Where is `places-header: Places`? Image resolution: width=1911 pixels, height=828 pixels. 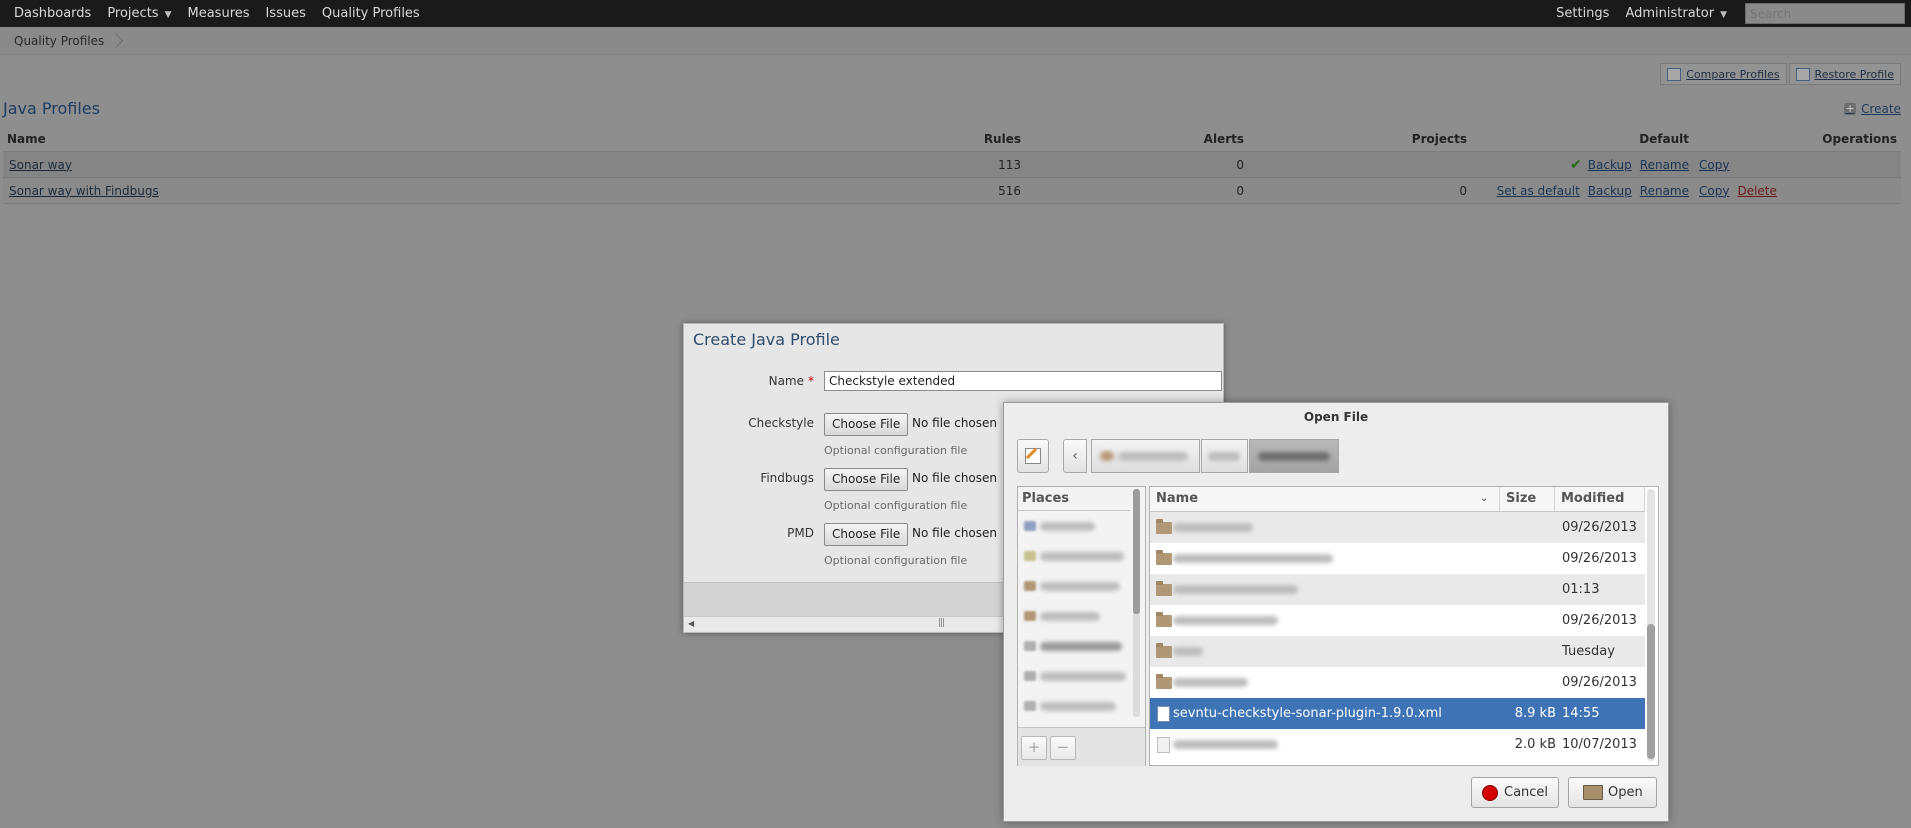
places-header: Places is located at coordinates (1074, 499).